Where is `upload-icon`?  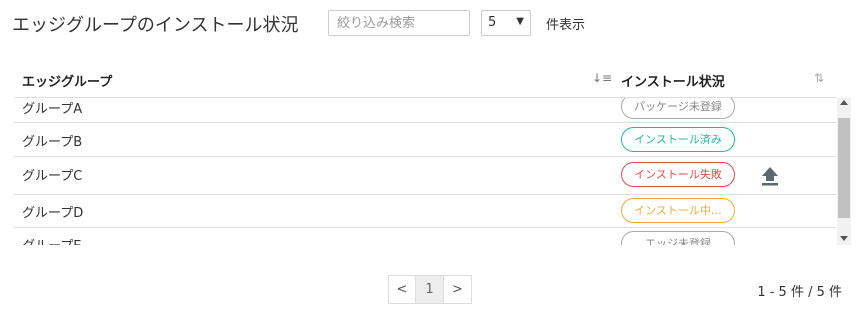 upload-icon is located at coordinates (770, 176).